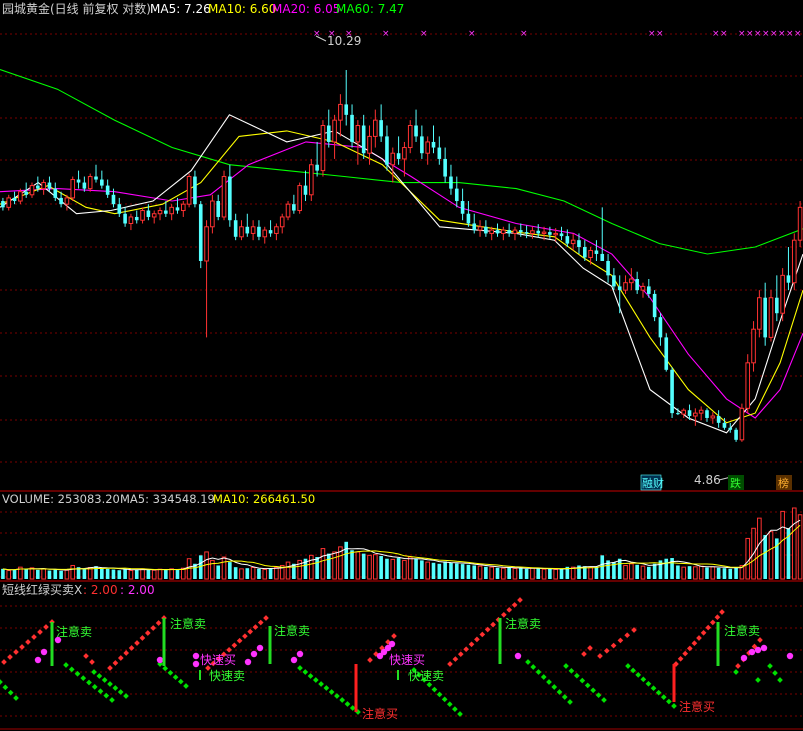 This screenshot has width=803, height=731. I want to click on legend-ma60: MA60: 7.47, so click(370, 9).